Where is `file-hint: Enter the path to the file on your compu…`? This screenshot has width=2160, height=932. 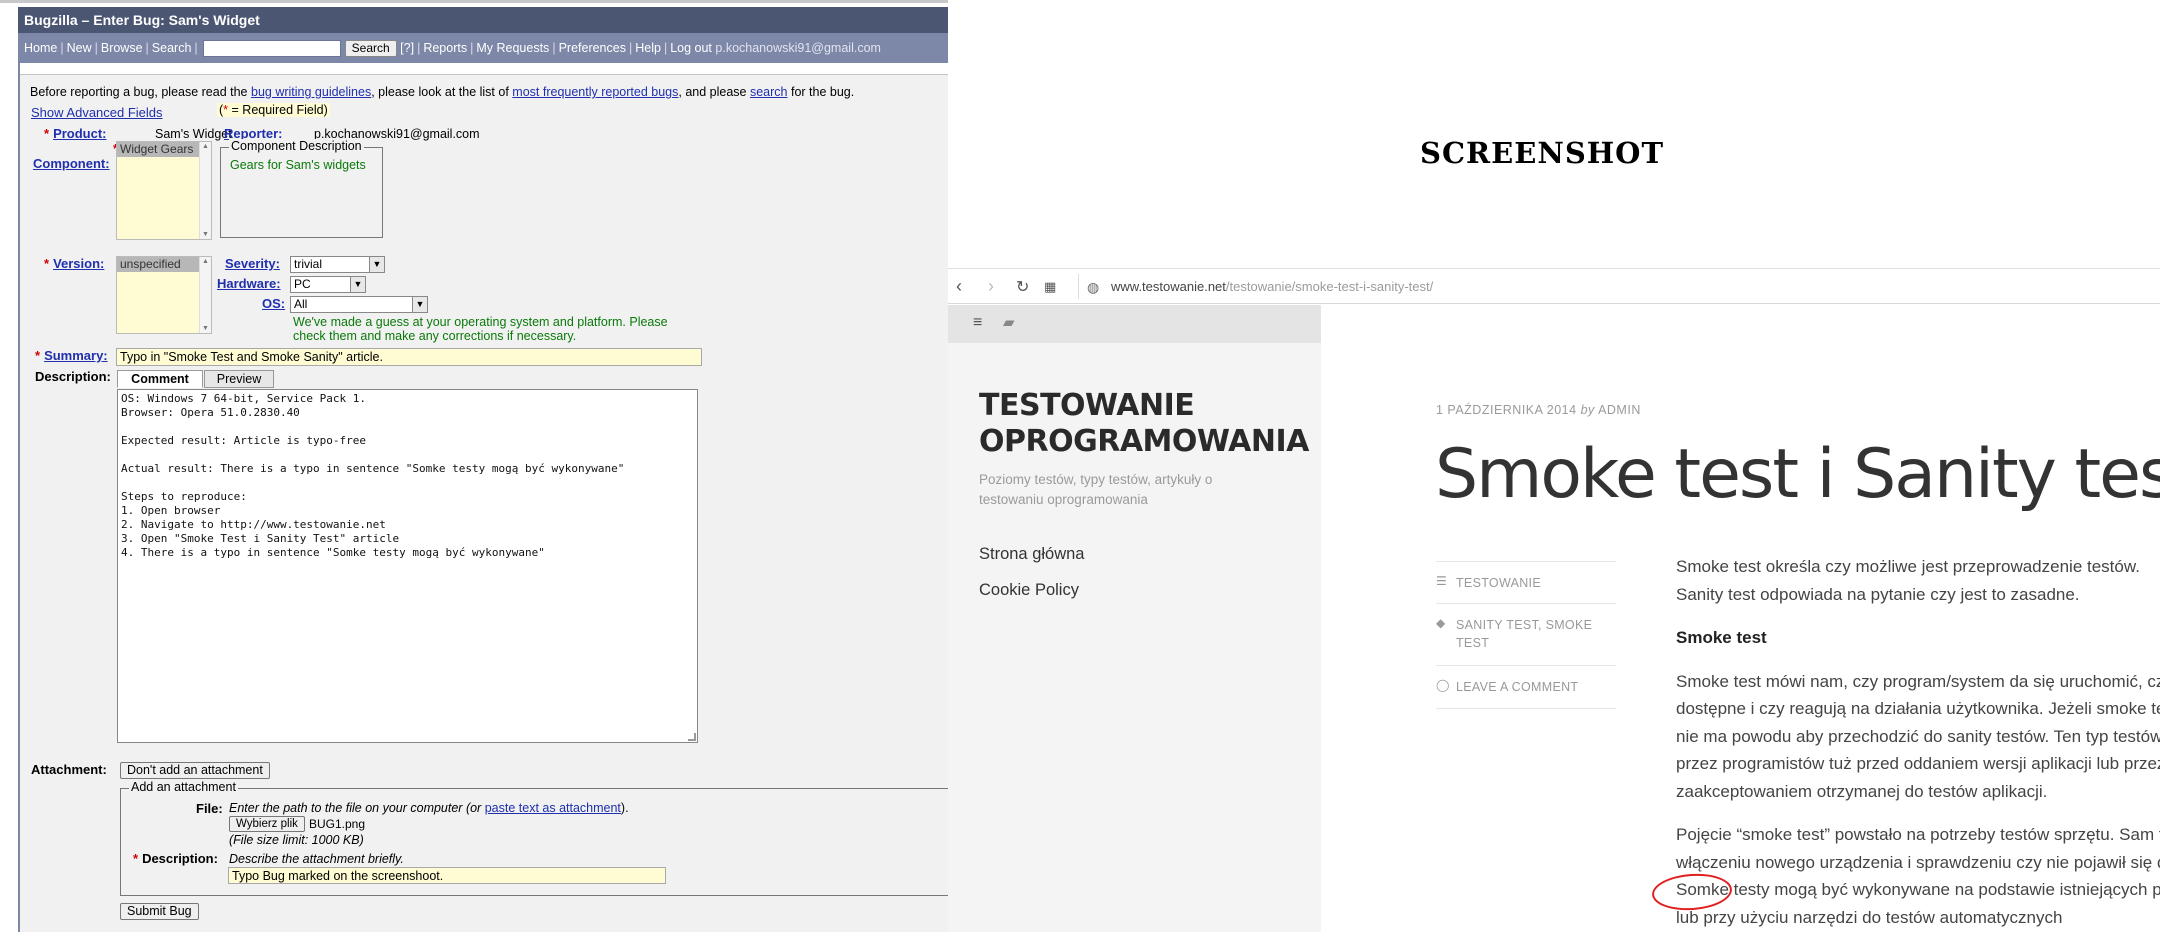 file-hint: Enter the path to the file on your compu… is located at coordinates (429, 808).